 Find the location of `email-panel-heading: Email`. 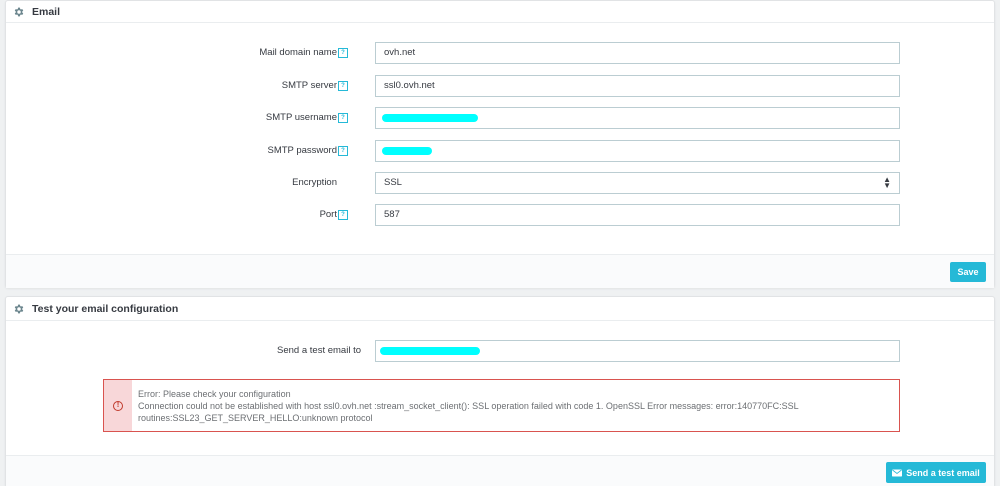

email-panel-heading: Email is located at coordinates (500, 12).